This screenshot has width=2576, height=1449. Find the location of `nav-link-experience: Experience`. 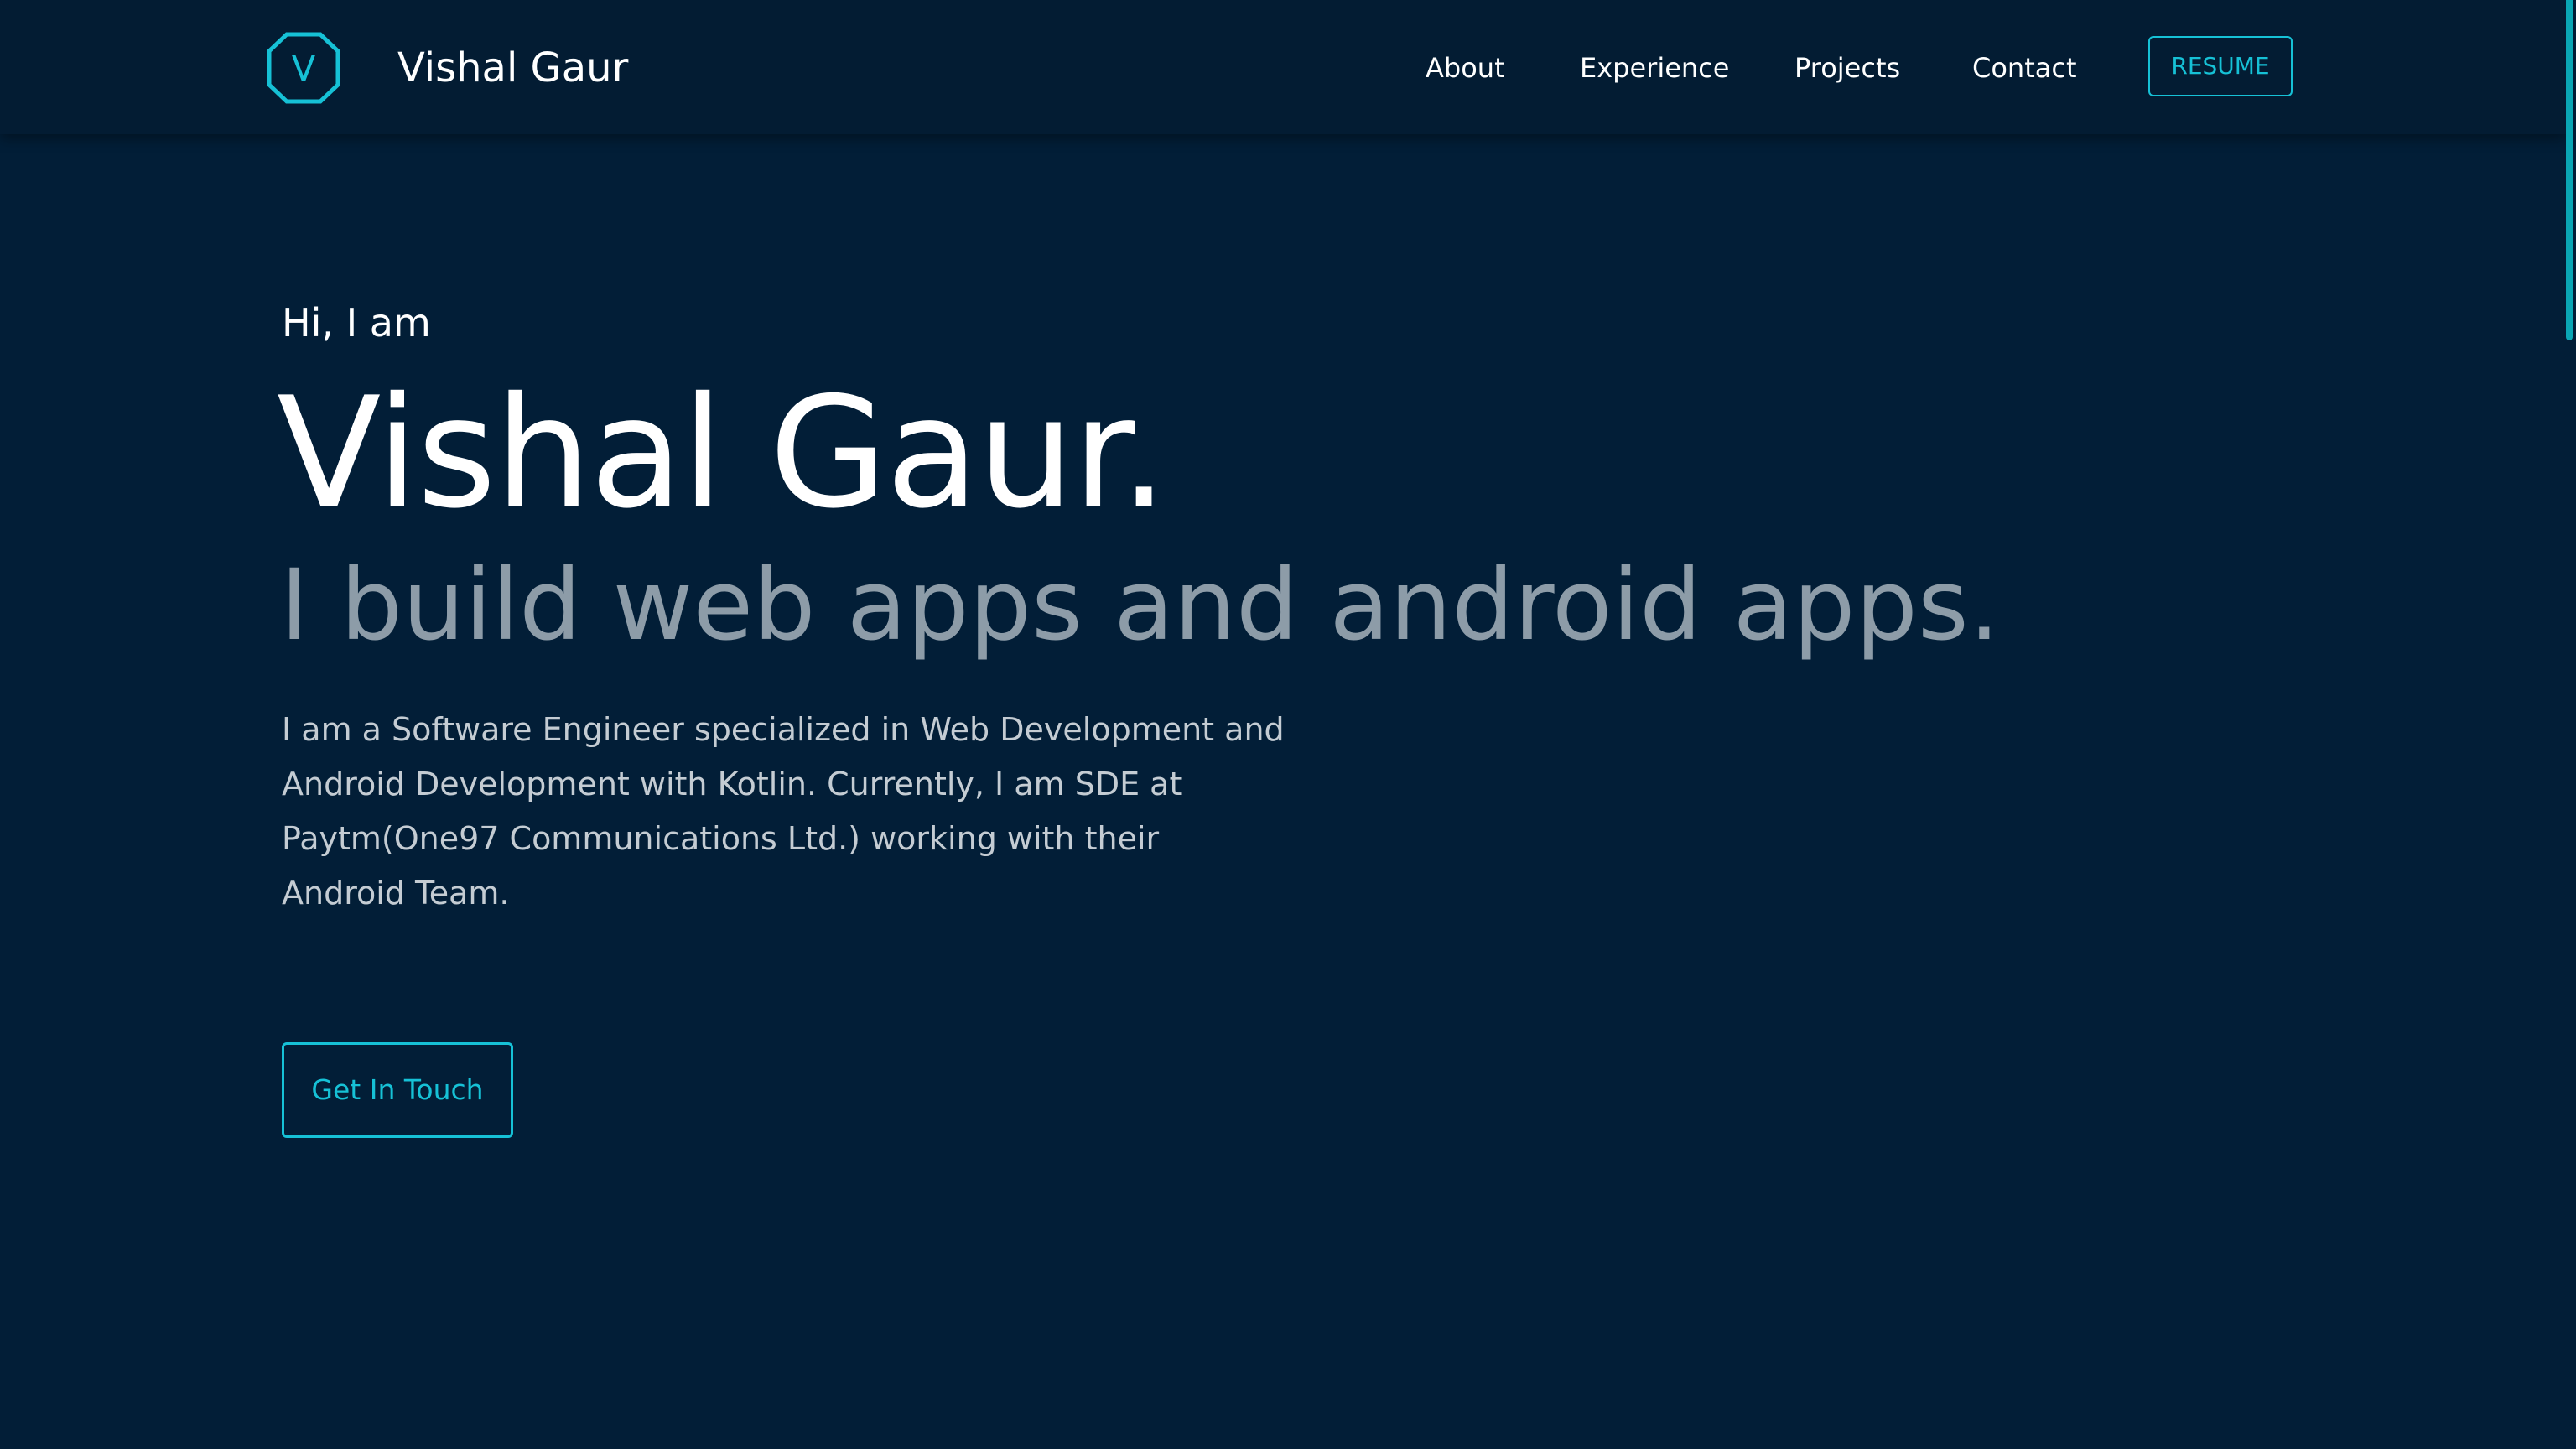

nav-link-experience: Experience is located at coordinates (1654, 68).